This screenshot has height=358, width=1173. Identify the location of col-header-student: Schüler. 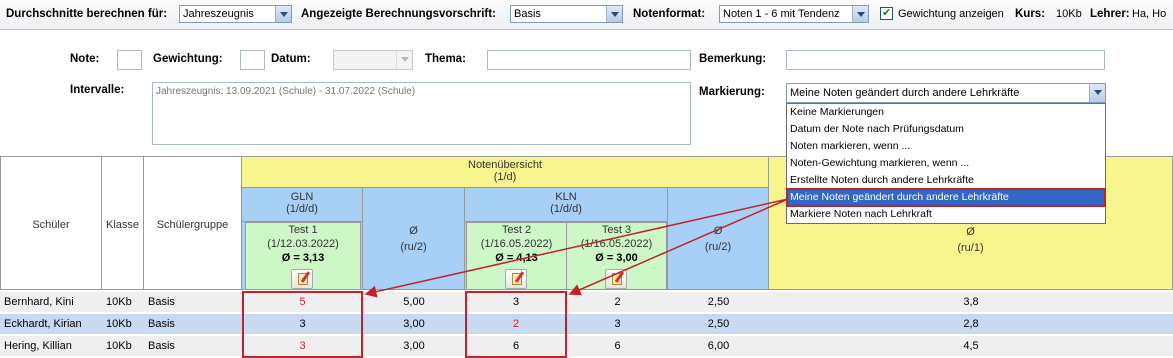
(51, 223).